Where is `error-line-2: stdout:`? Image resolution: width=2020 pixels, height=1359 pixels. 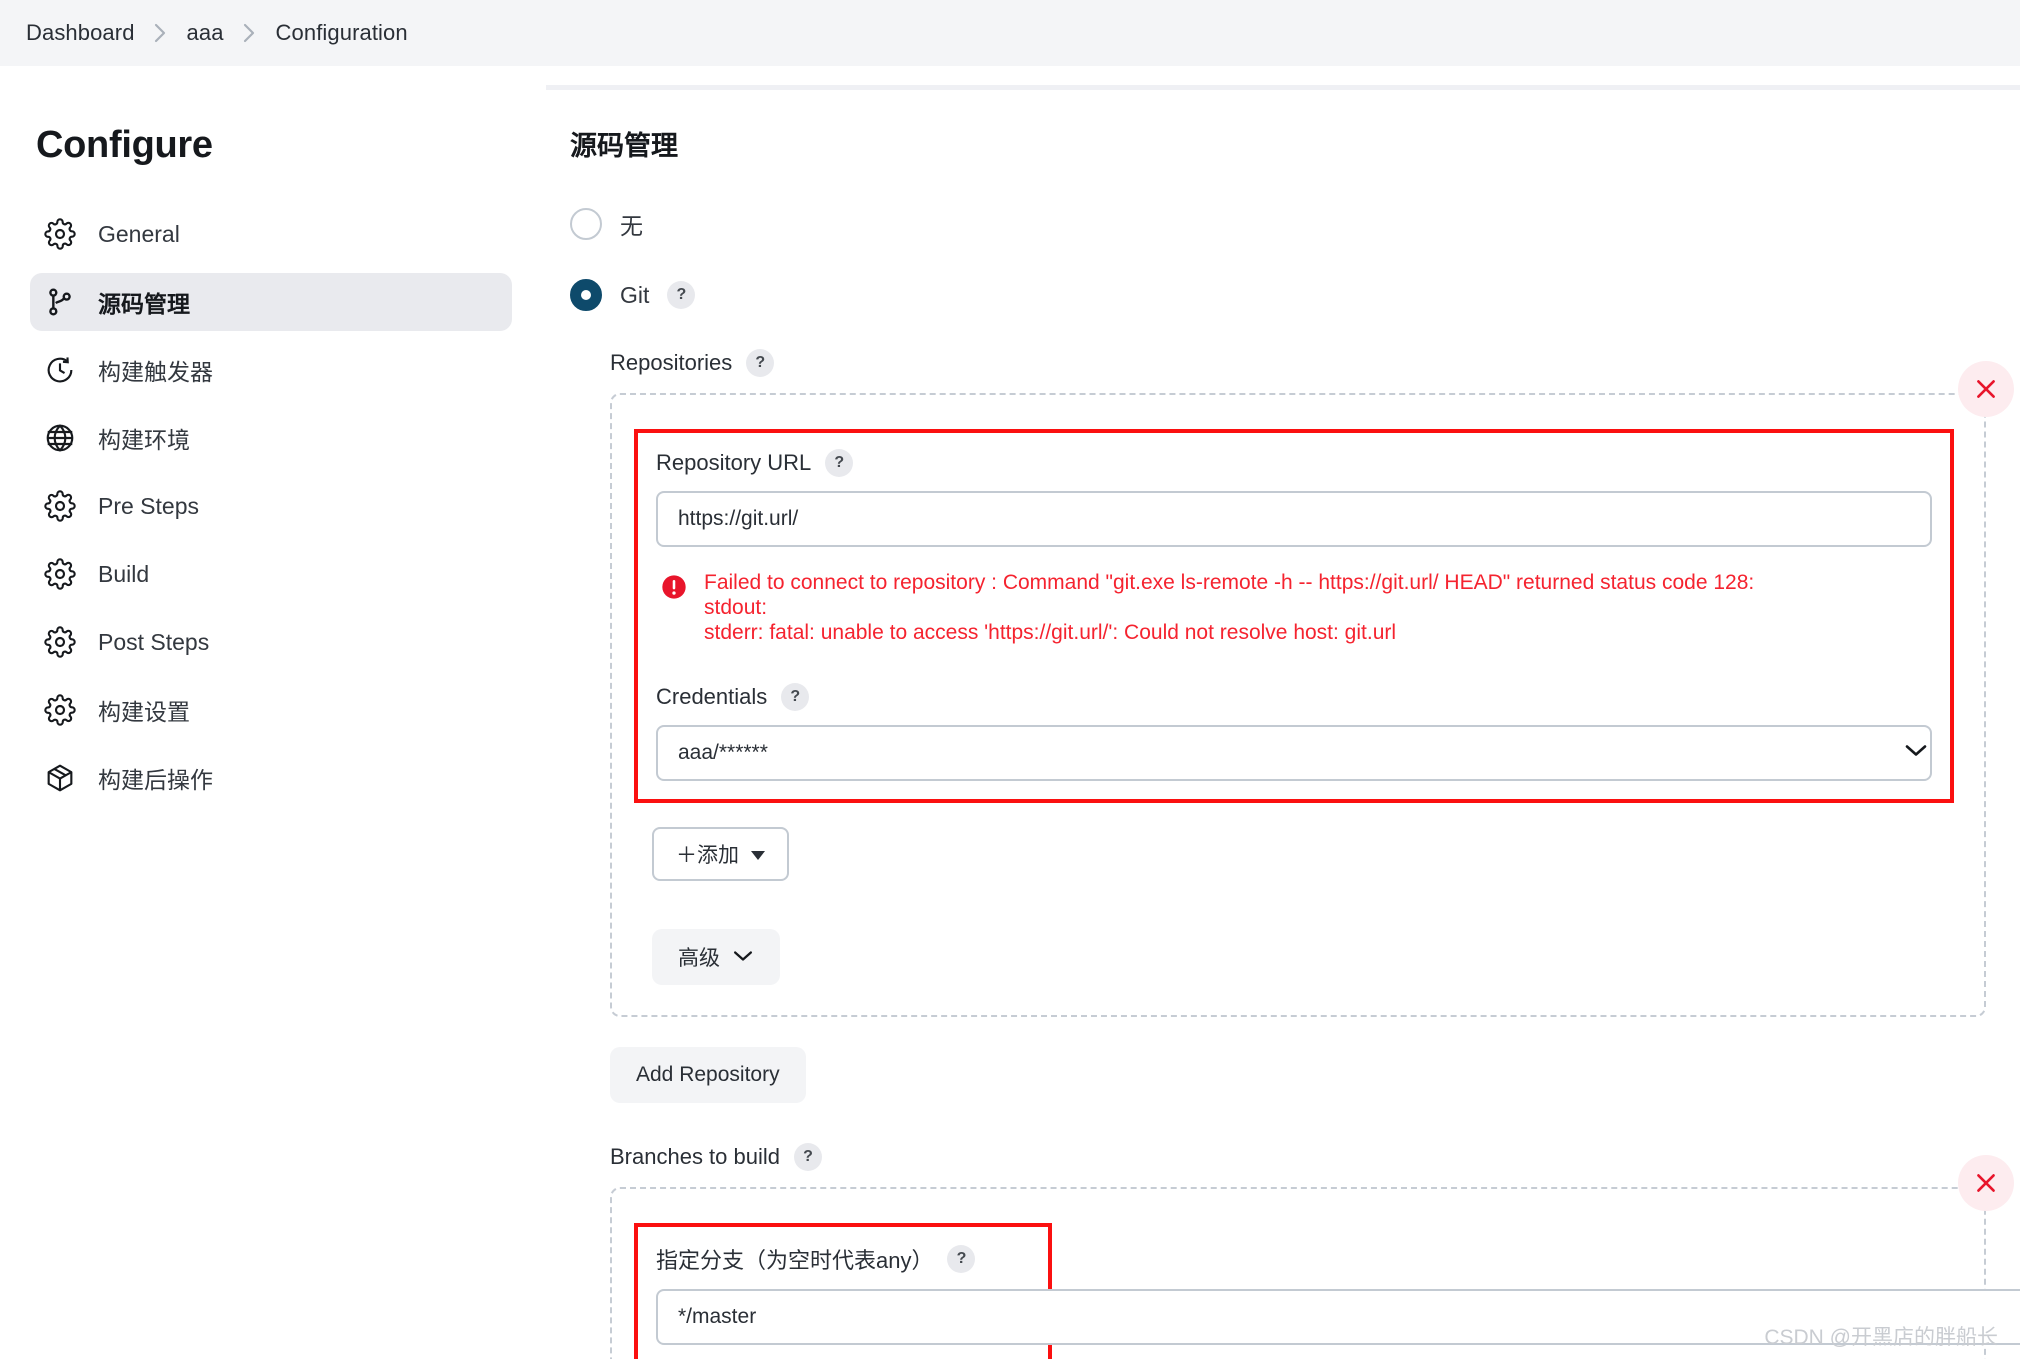 error-line-2: stdout: is located at coordinates (736, 607).